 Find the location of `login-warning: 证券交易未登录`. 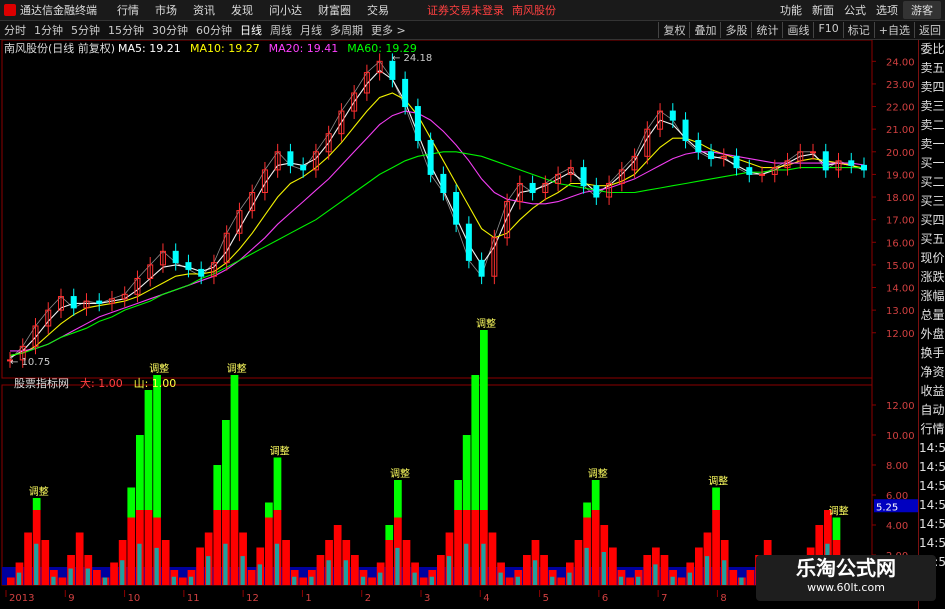

login-warning: 证券交易未登录 is located at coordinates (465, 10).